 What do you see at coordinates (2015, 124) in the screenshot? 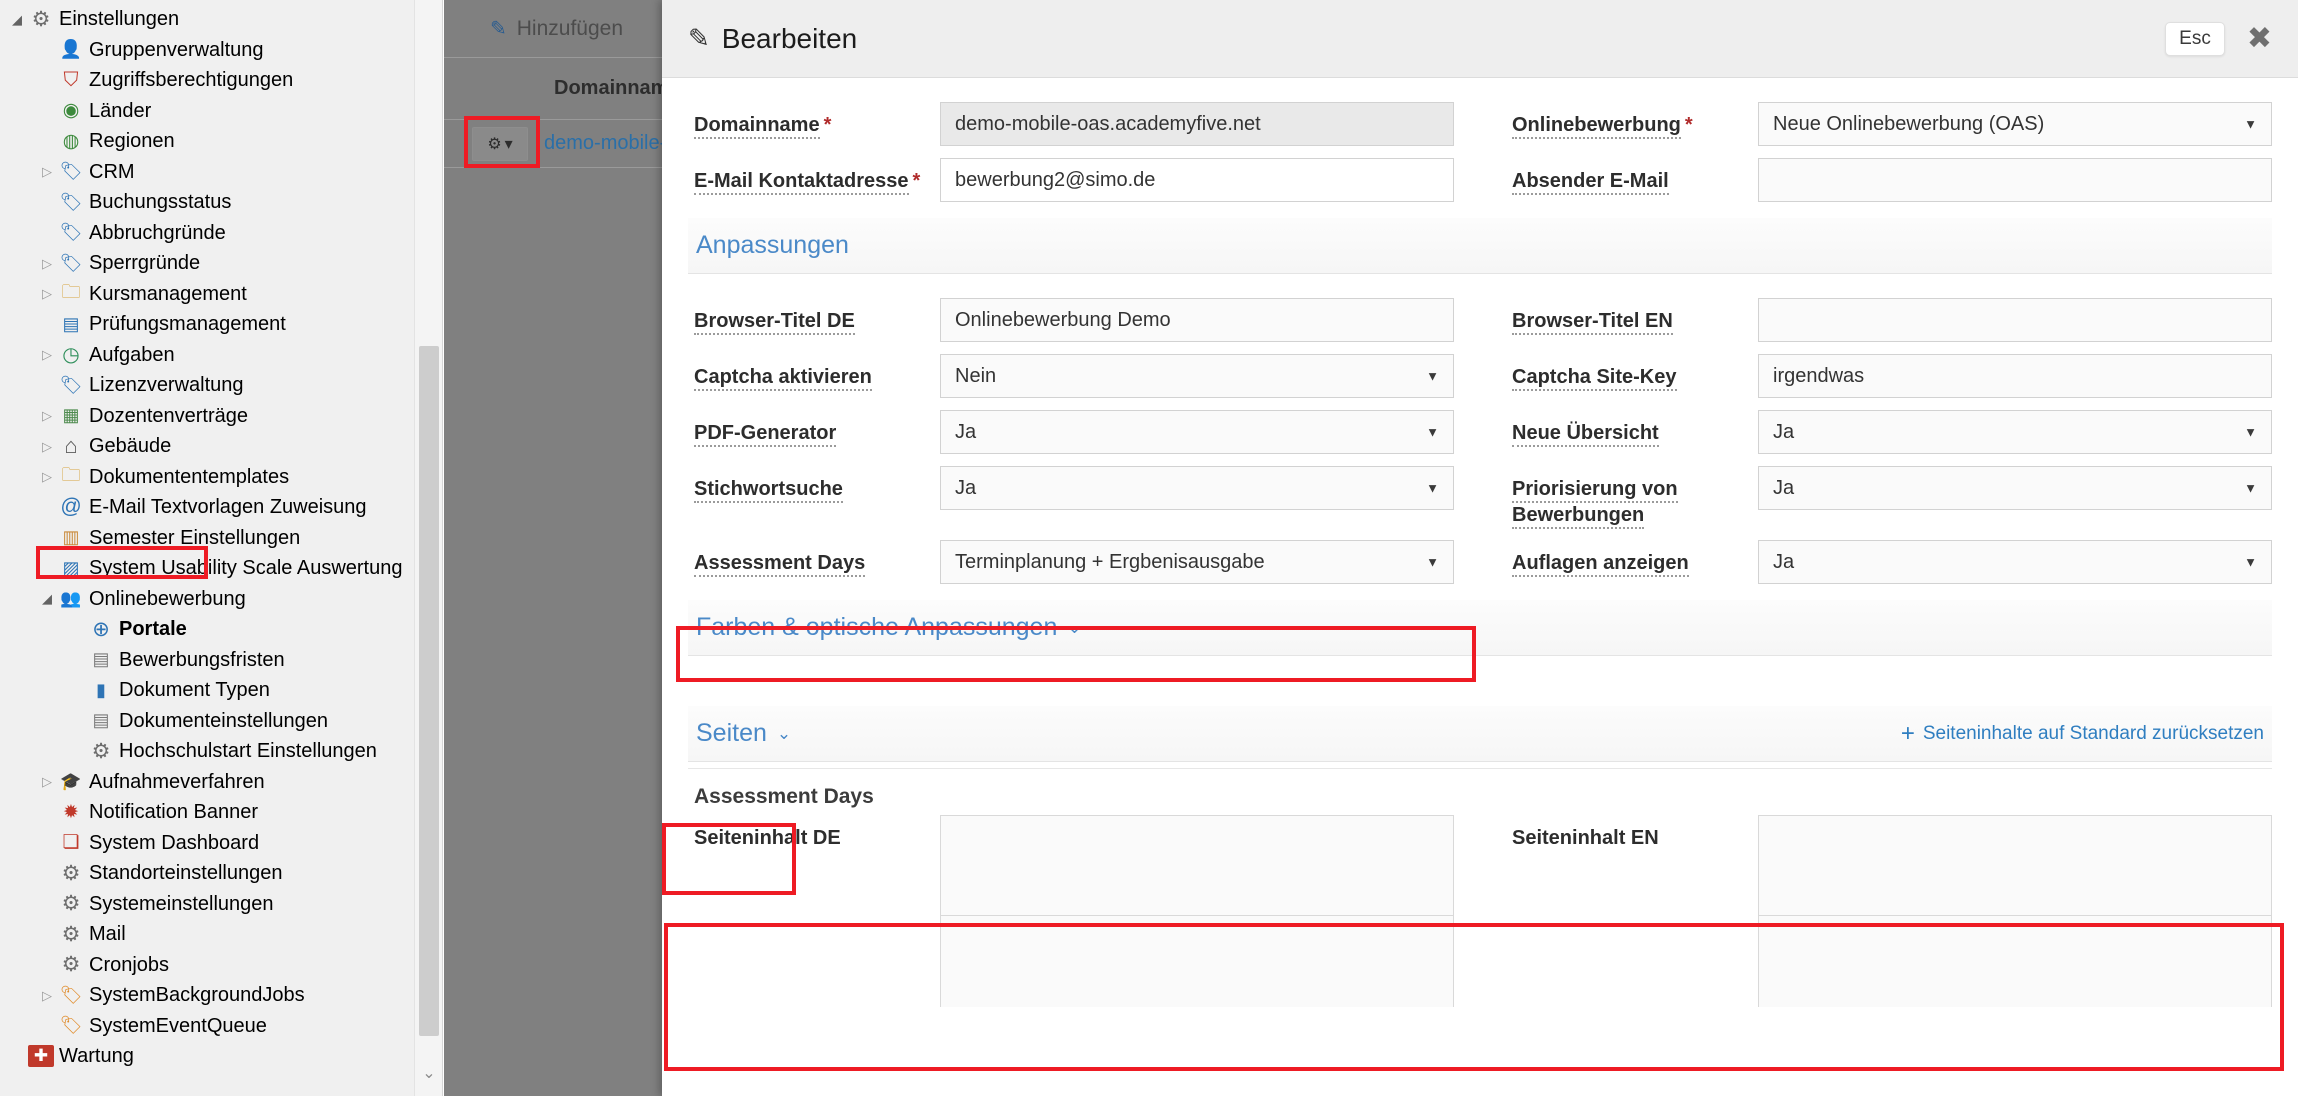
I see `input-onlinebewerbung: Neue Onlinebewerbung (OAS) ▼` at bounding box center [2015, 124].